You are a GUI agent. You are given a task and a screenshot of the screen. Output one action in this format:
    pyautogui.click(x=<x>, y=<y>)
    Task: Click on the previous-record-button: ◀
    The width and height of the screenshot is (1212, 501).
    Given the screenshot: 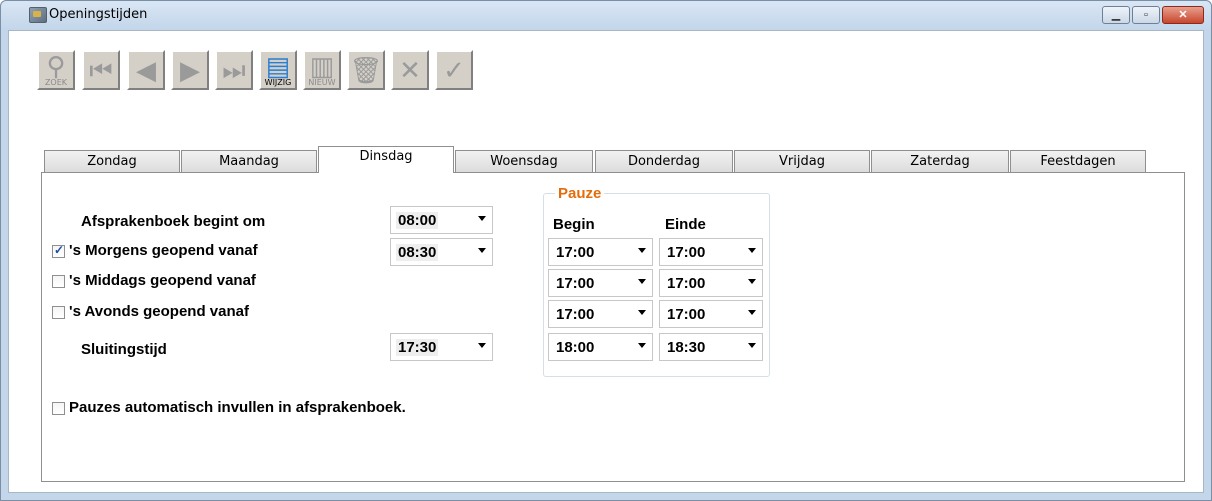 What is the action you would take?
    pyautogui.click(x=146, y=70)
    